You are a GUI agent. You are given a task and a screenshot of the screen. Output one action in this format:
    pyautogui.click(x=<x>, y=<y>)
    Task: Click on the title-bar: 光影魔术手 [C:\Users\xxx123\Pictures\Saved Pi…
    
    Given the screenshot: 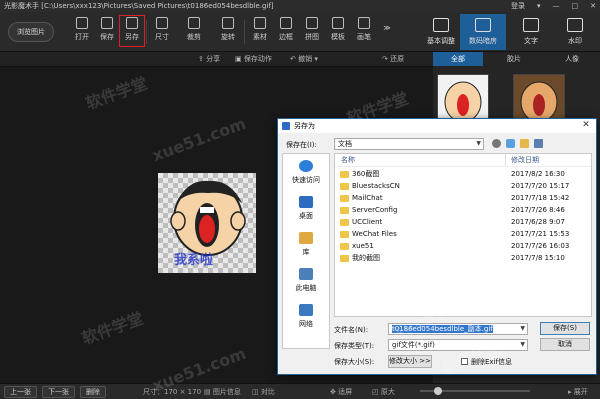 What is the action you would take?
    pyautogui.click(x=300, y=6)
    